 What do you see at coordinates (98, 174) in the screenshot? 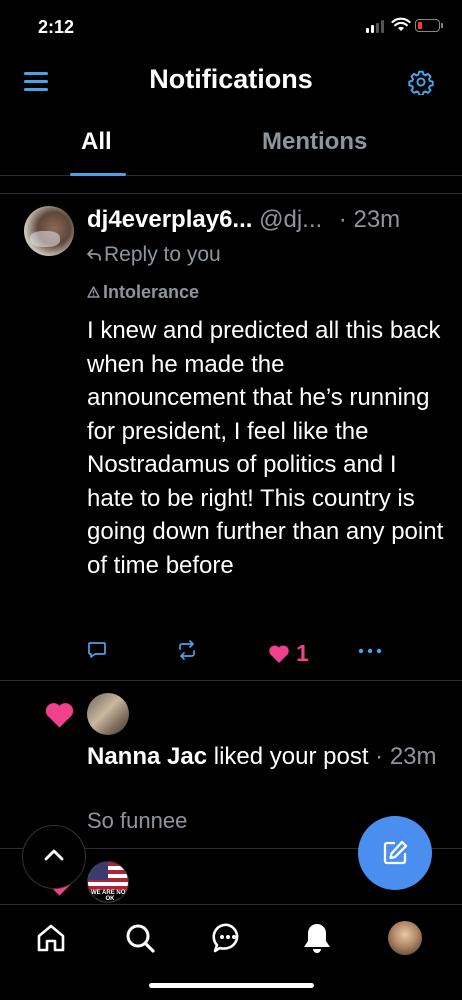
I see `tab-active-indicator` at bounding box center [98, 174].